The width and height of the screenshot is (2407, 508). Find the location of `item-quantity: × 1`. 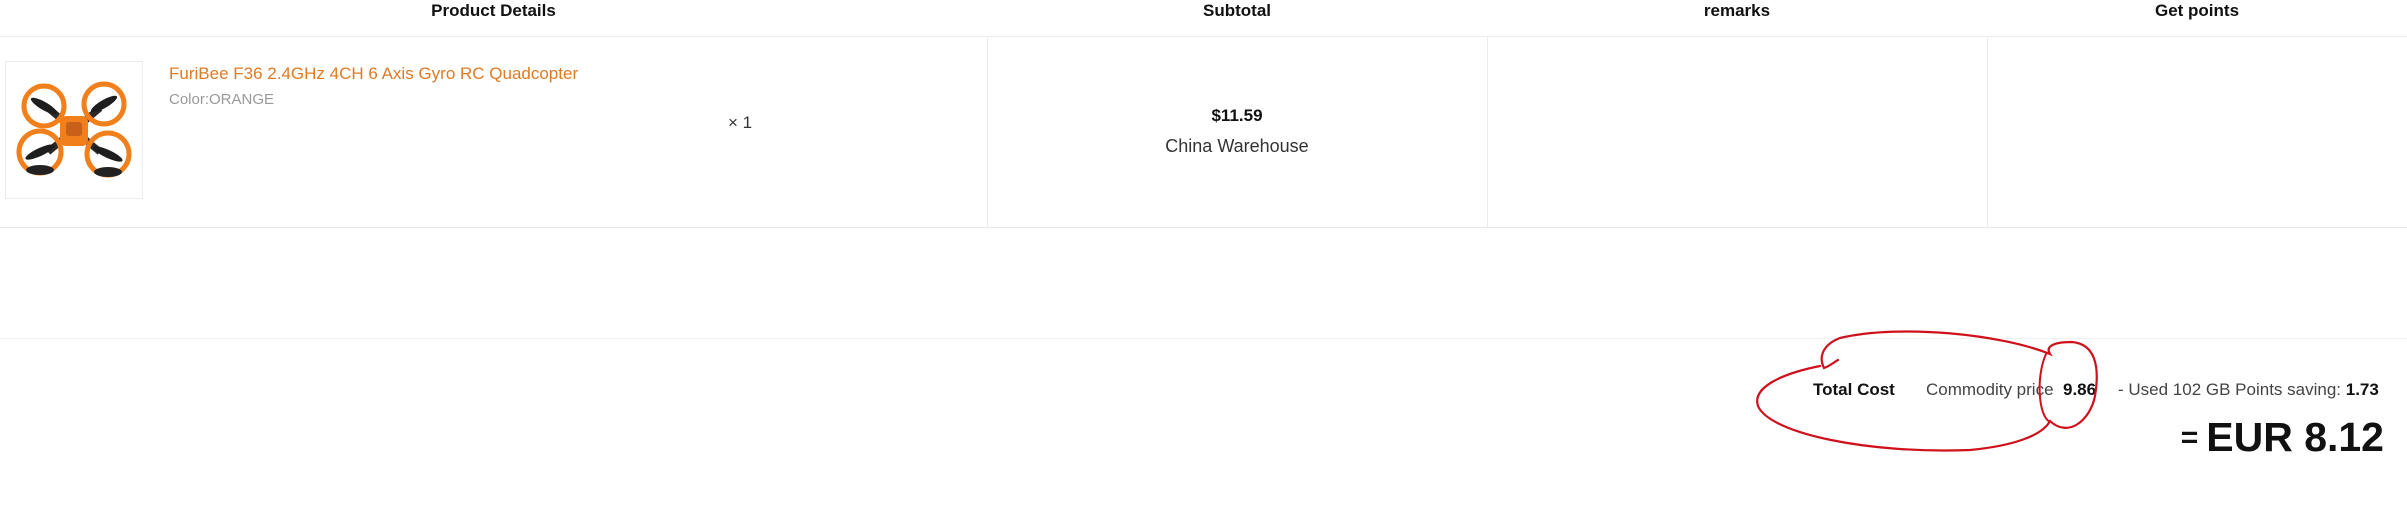

item-quantity: × 1 is located at coordinates (740, 122).